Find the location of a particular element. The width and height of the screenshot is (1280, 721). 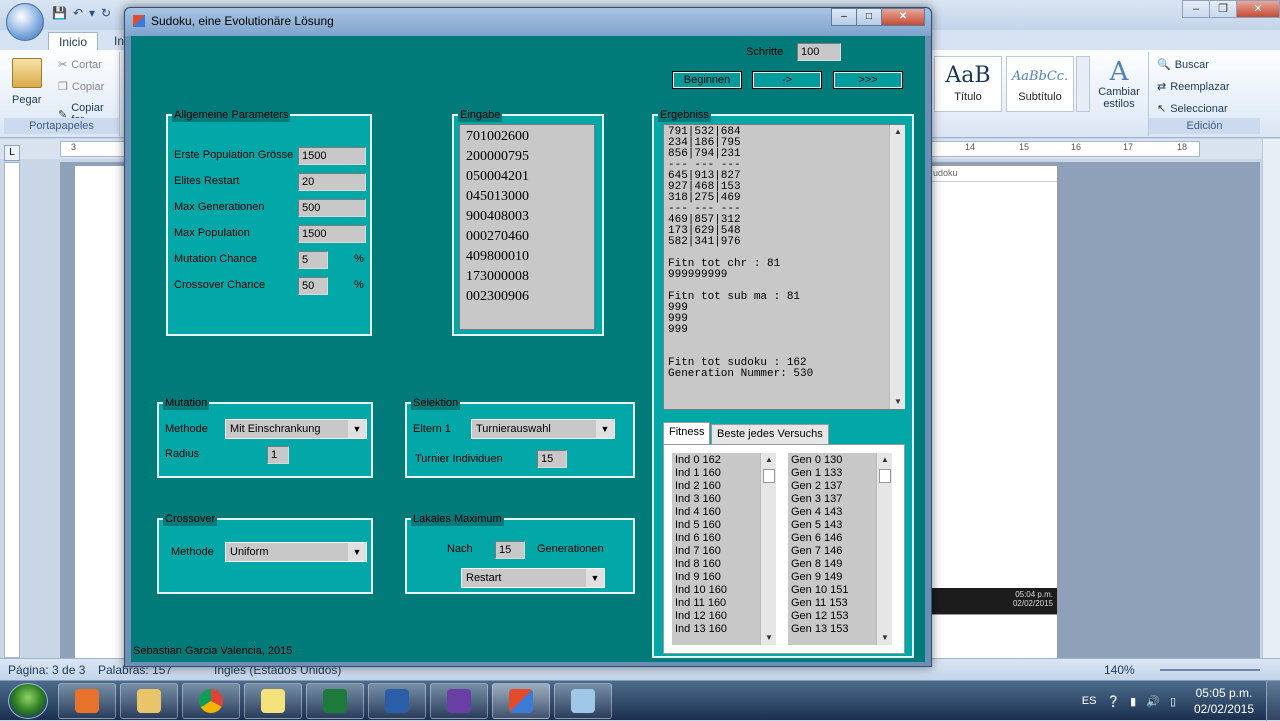

fitness-list-scrollbar: ▲ ▼ is located at coordinates (768, 549).